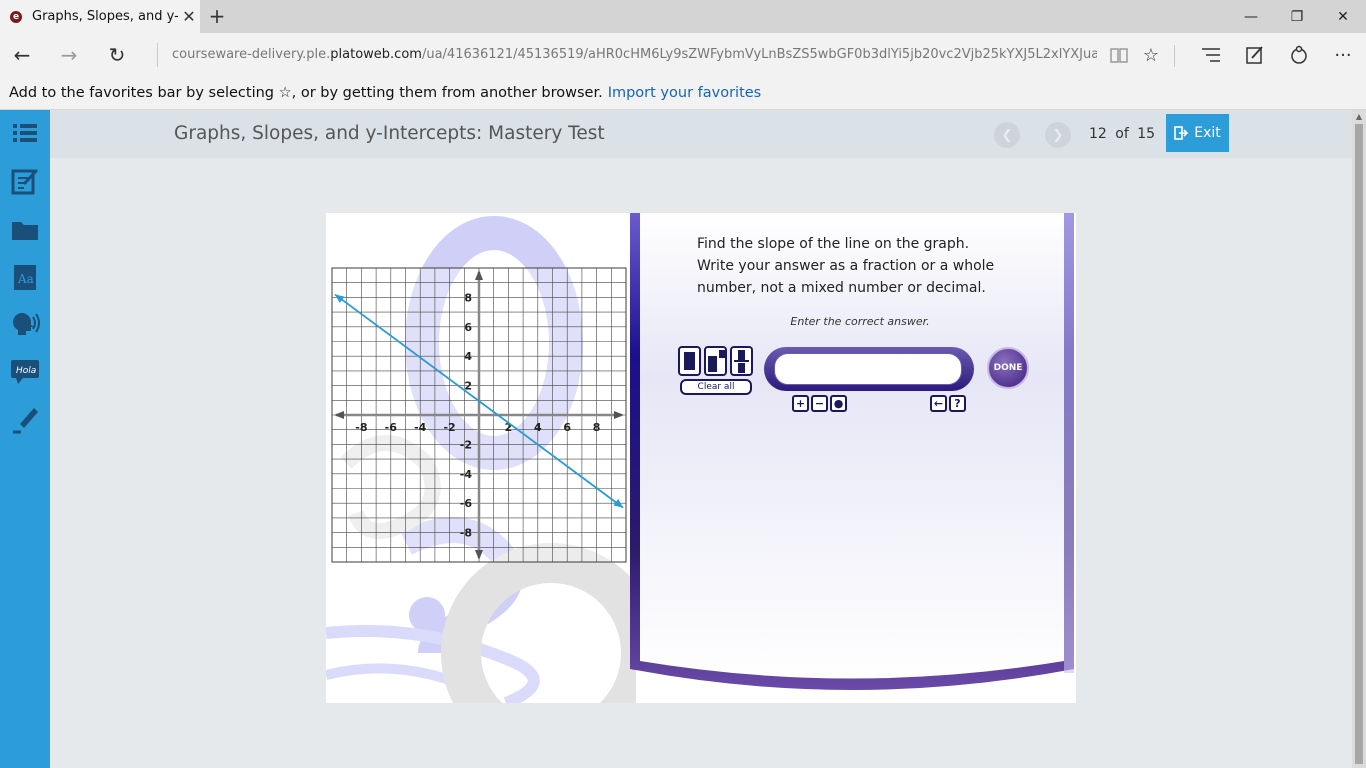 Image resolution: width=1366 pixels, height=768 pixels. What do you see at coordinates (957, 403) in the screenshot?
I see `help-button: ?` at bounding box center [957, 403].